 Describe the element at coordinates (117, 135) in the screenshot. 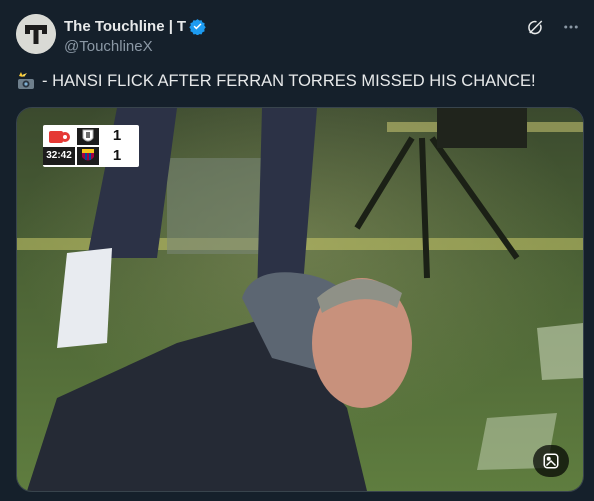

I see `home-score: 1` at that location.